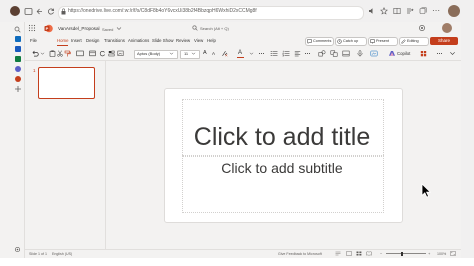 The width and height of the screenshot is (474, 266). I want to click on user-avatar, so click(447, 28).